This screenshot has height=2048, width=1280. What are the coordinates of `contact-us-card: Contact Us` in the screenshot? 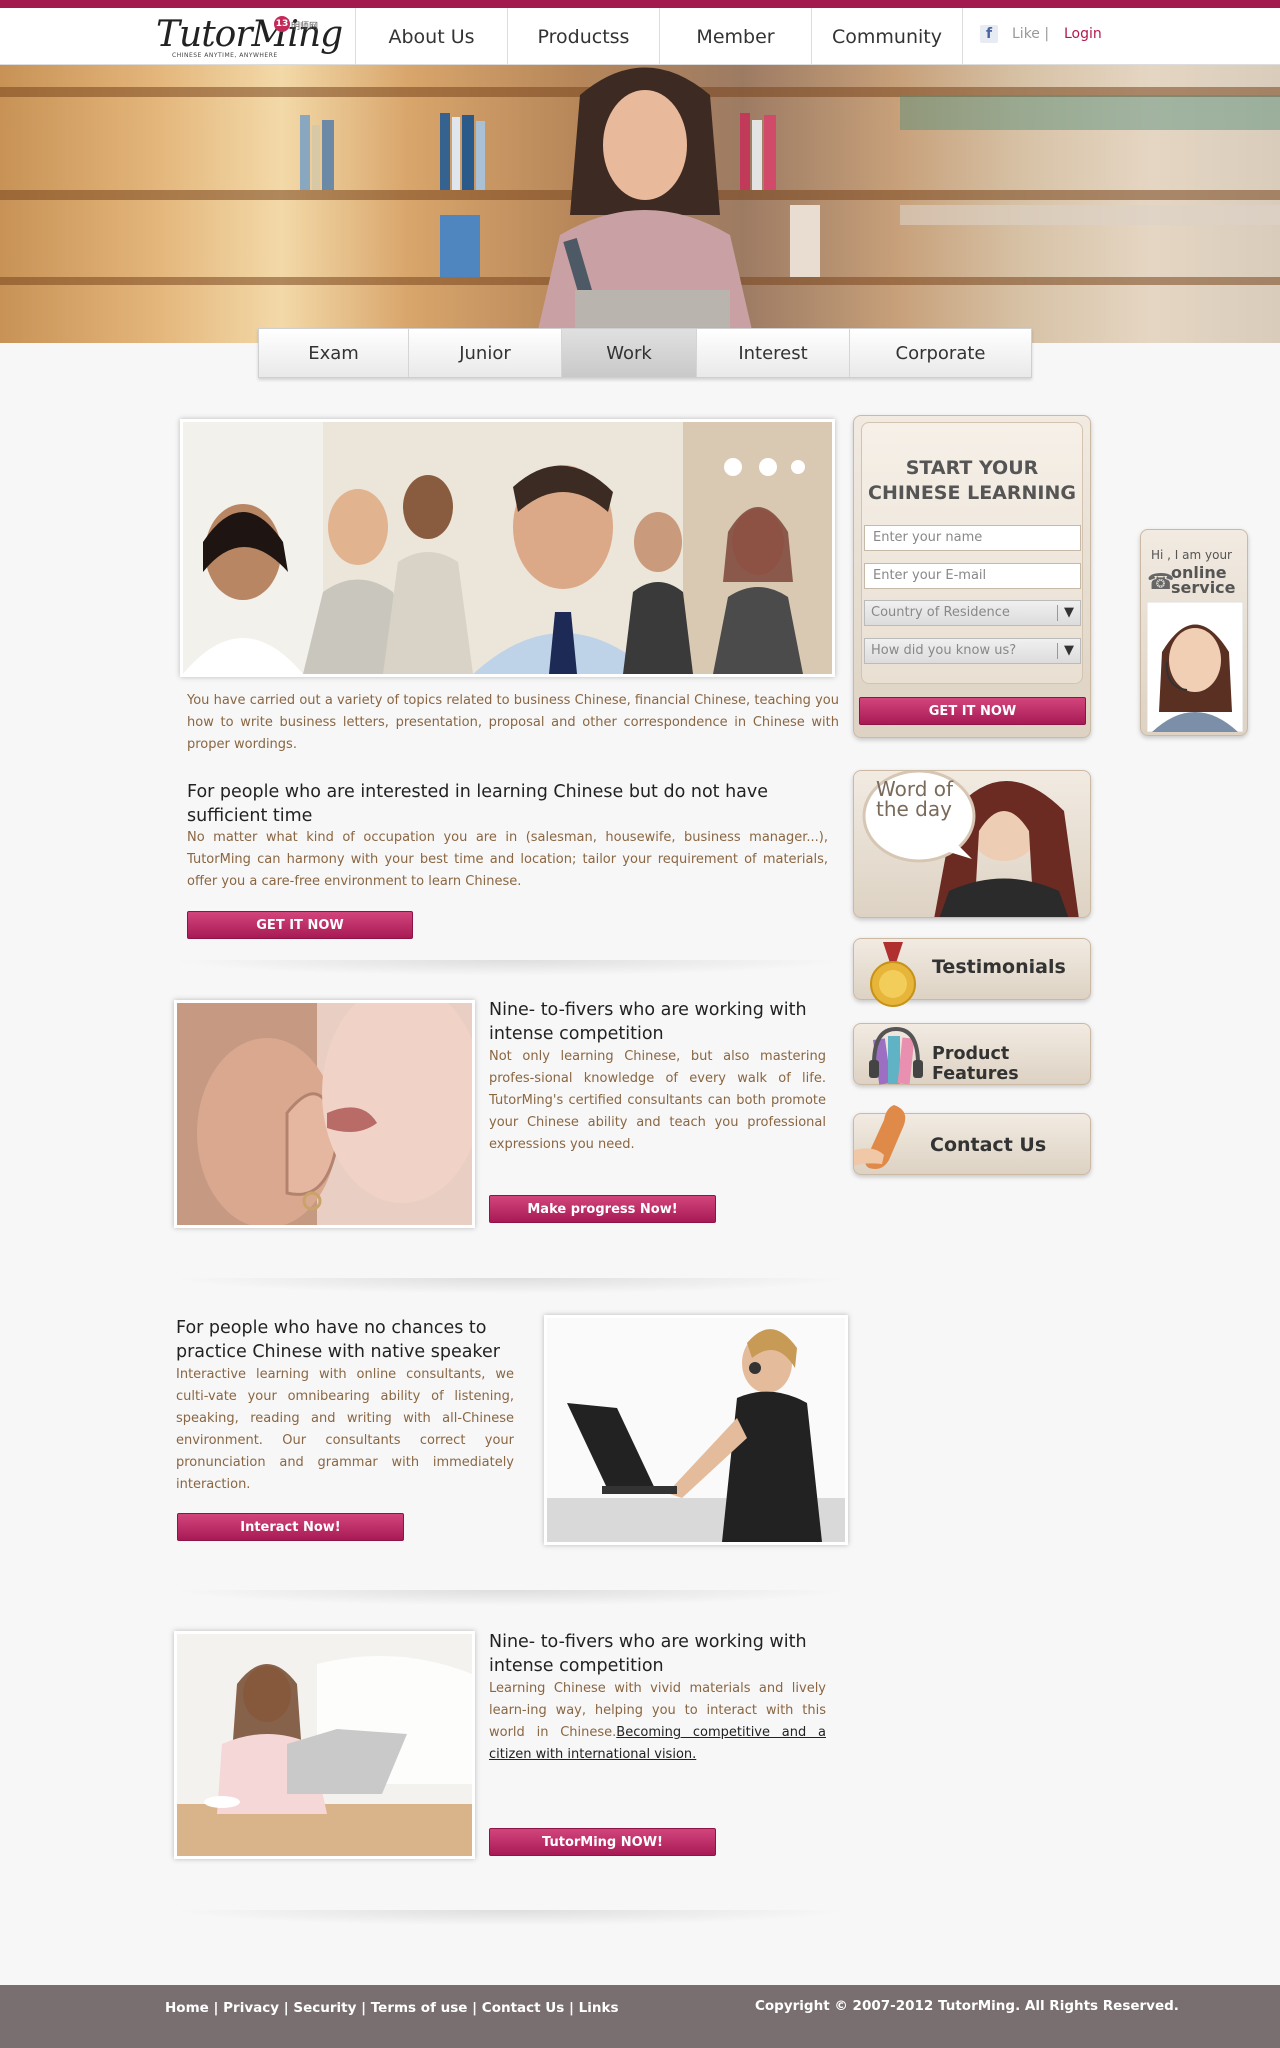 It's located at (972, 1140).